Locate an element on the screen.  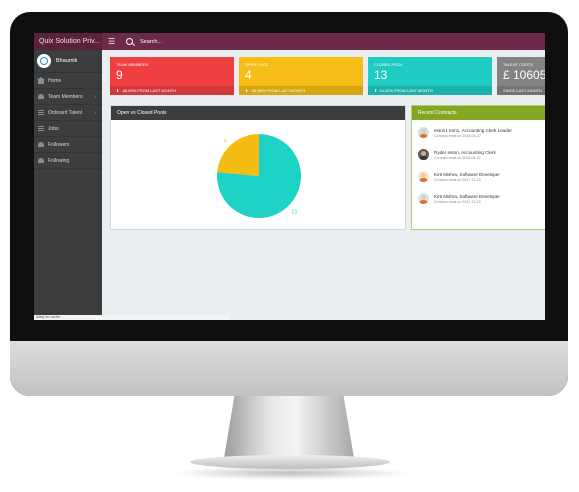
jobs-icon is located at coordinates (40, 129).